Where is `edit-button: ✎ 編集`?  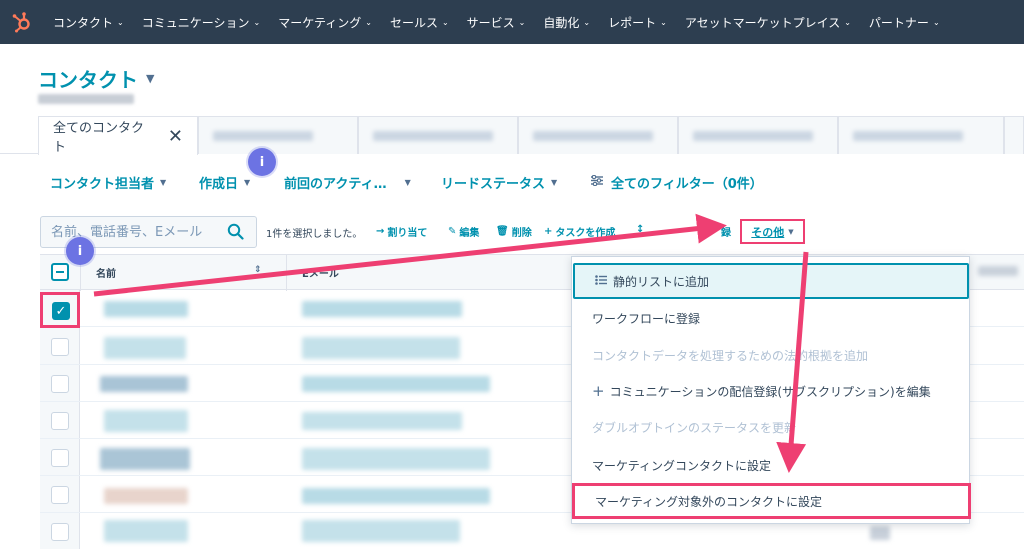
edit-button: ✎ 編集 is located at coordinates (463, 231).